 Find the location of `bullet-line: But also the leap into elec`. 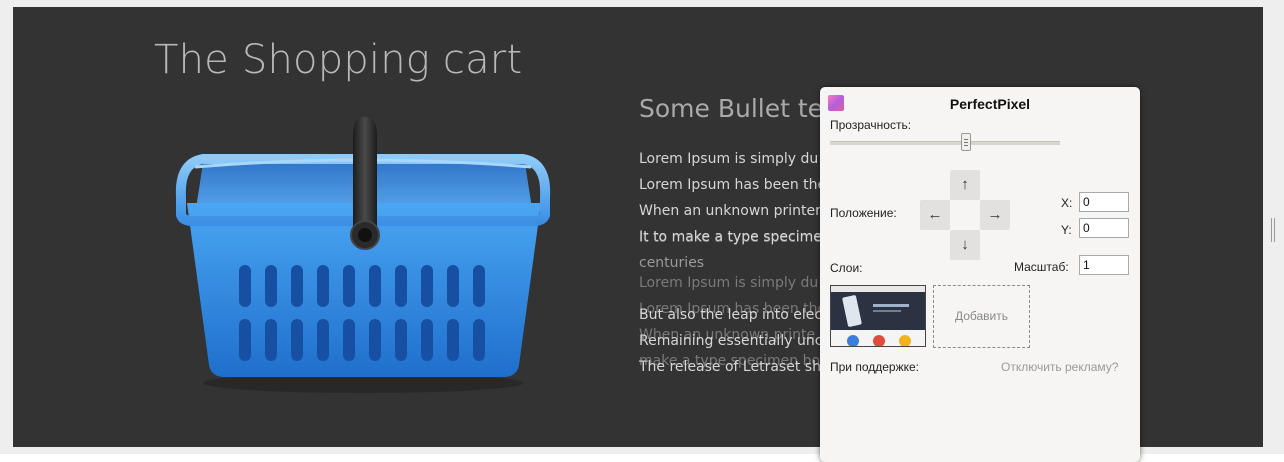

bullet-line: But also the leap into elec is located at coordinates (731, 315).